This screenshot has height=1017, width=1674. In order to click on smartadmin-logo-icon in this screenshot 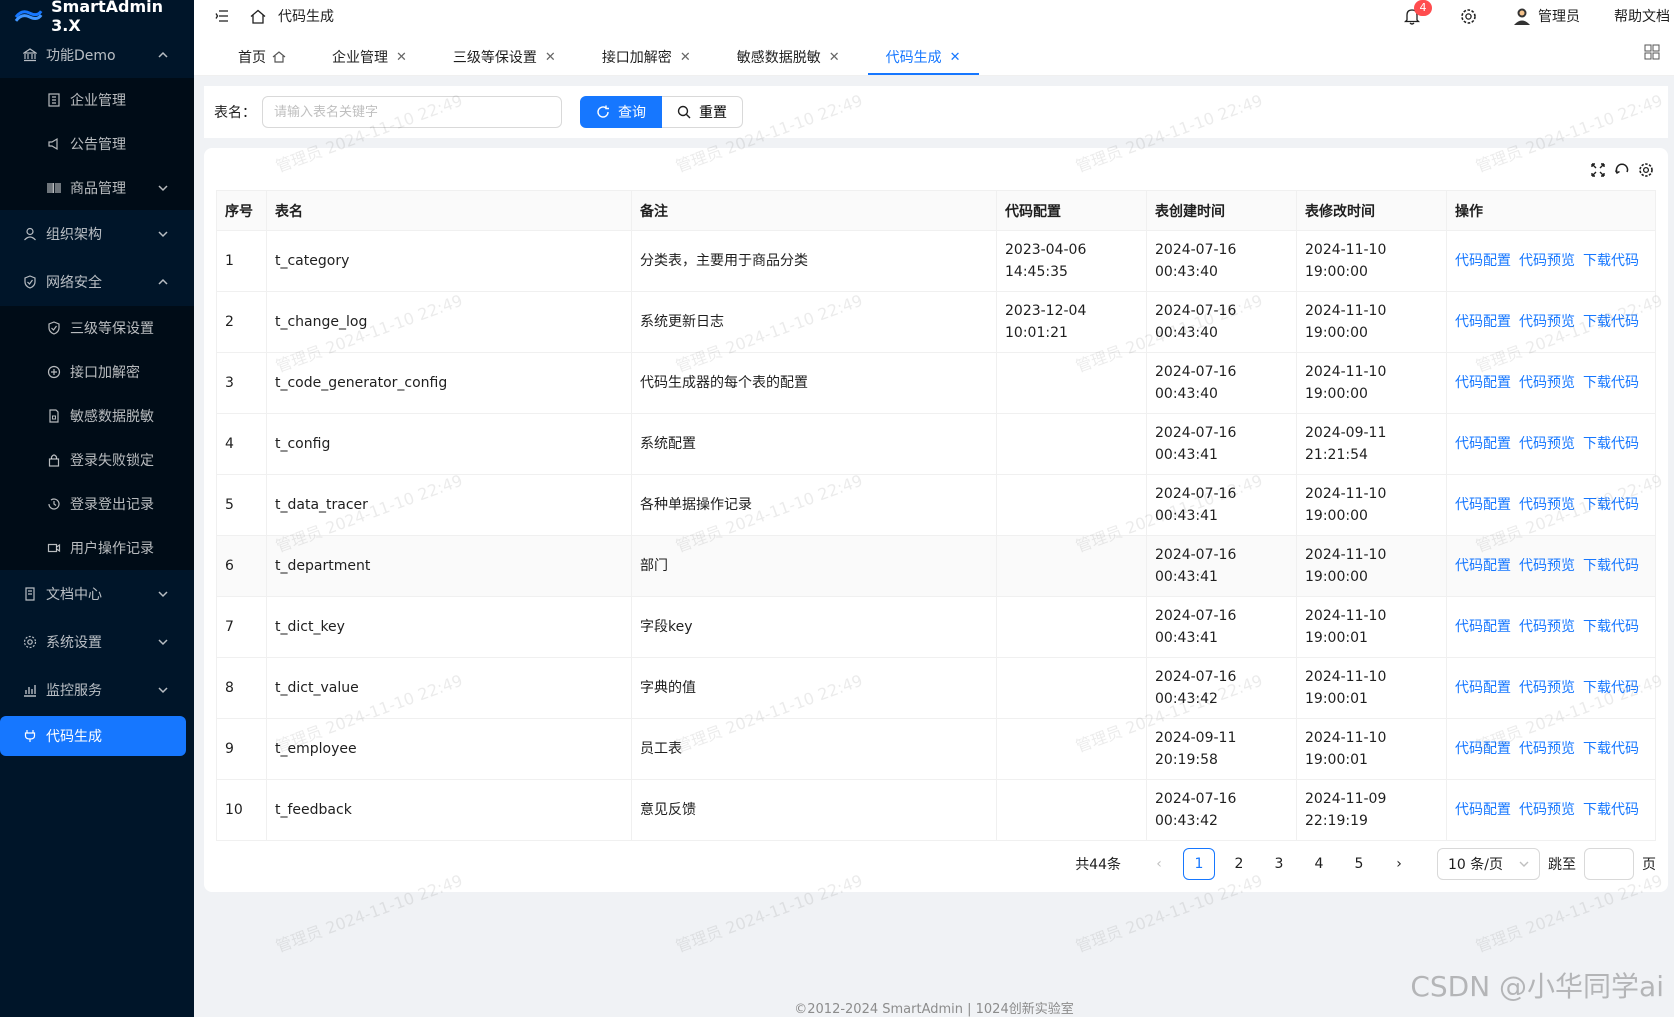, I will do `click(28, 16)`.